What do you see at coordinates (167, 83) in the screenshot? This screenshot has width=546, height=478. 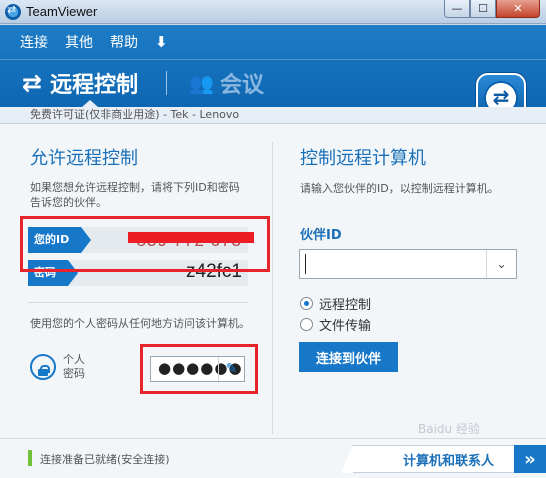 I see `tab-divider` at bounding box center [167, 83].